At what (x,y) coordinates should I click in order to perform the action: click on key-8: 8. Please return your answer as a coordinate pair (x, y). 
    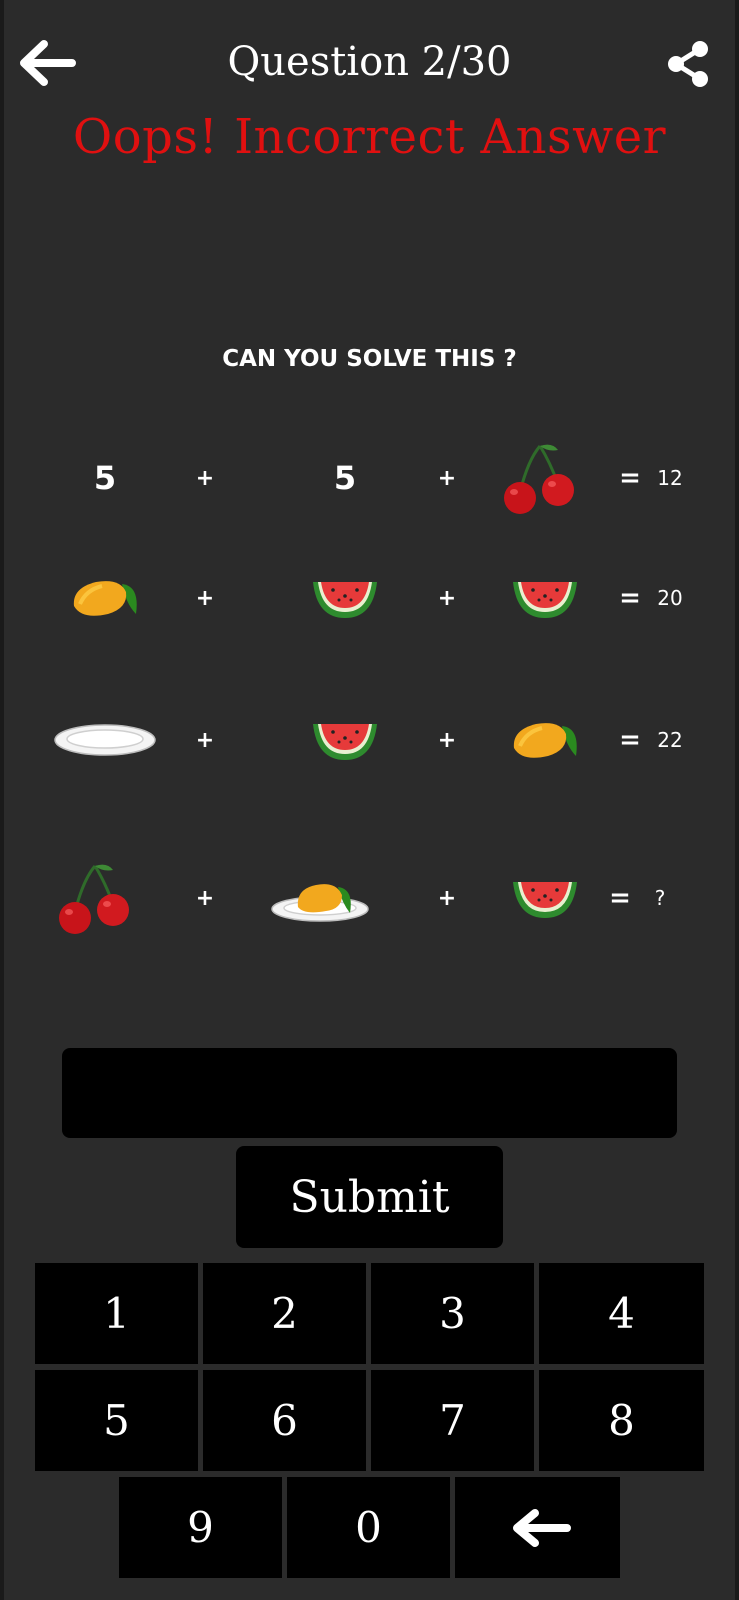
    Looking at the image, I should click on (621, 1420).